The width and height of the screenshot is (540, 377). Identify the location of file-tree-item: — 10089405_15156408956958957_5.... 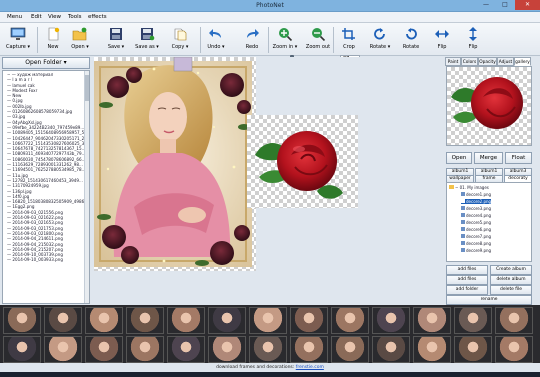
(45, 132).